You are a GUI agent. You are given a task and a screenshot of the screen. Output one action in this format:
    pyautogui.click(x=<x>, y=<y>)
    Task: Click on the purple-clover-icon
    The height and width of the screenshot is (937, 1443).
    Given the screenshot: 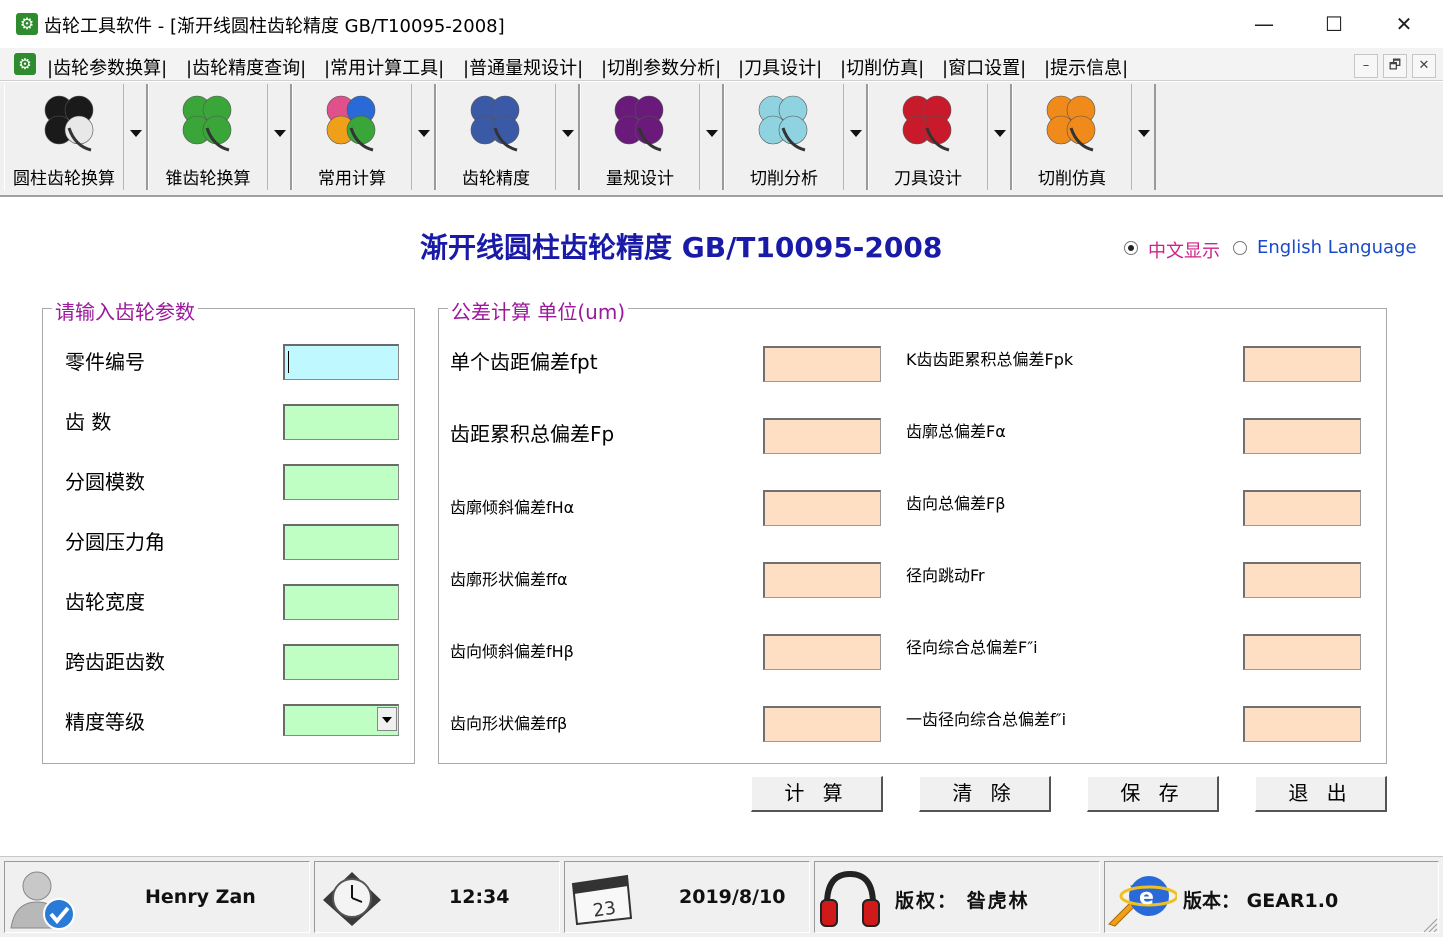 What is the action you would take?
    pyautogui.click(x=639, y=123)
    